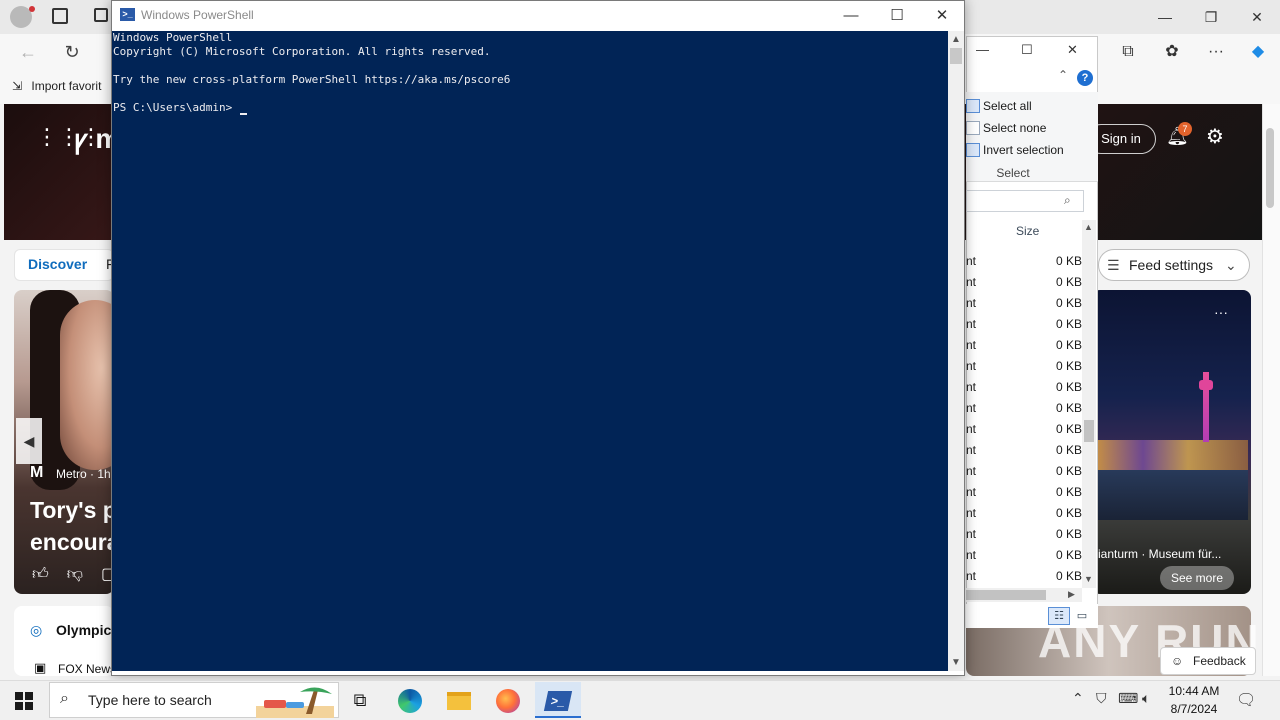  Describe the element at coordinates (1211, 17) in the screenshot. I see `edge-restore-icon: ❐` at that location.